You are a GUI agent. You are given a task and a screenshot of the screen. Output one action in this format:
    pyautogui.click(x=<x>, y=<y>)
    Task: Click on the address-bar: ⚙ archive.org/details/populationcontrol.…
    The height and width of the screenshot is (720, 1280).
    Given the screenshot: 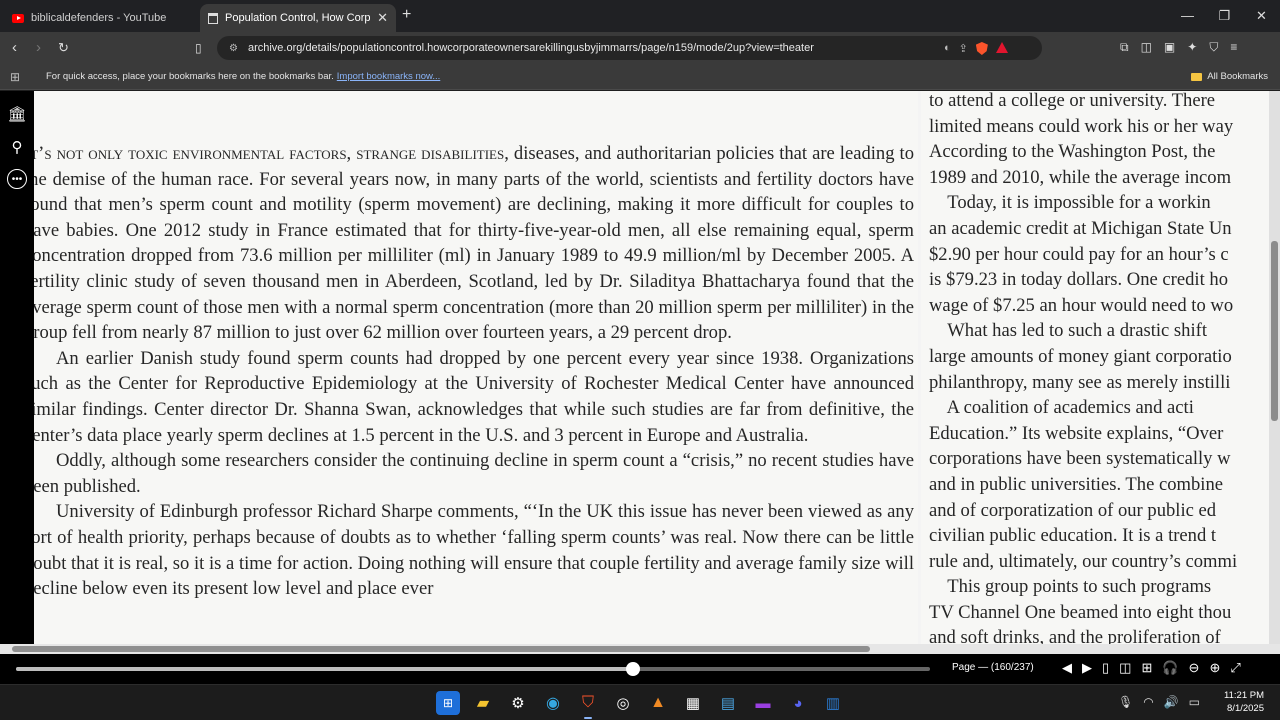 What is the action you would take?
    pyautogui.click(x=629, y=48)
    